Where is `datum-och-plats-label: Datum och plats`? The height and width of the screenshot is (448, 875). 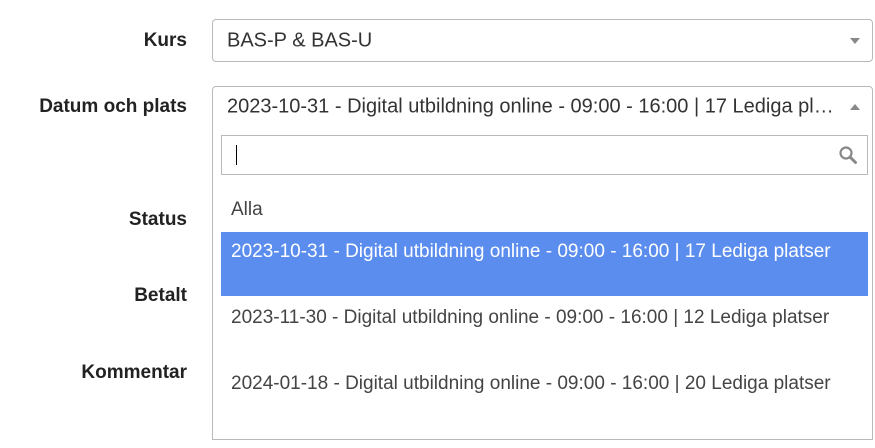 datum-och-plats-label: Datum och plats is located at coordinates (113, 106).